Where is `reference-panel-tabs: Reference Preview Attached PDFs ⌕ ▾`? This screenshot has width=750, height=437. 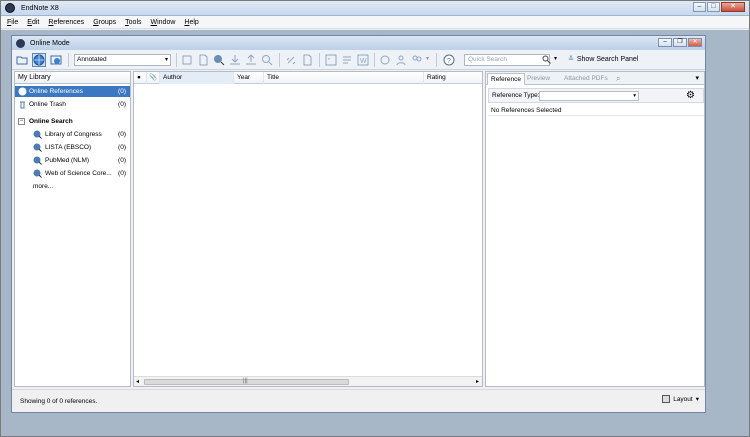 reference-panel-tabs: Reference Preview Attached PDFs ⌕ ▾ is located at coordinates (595, 78).